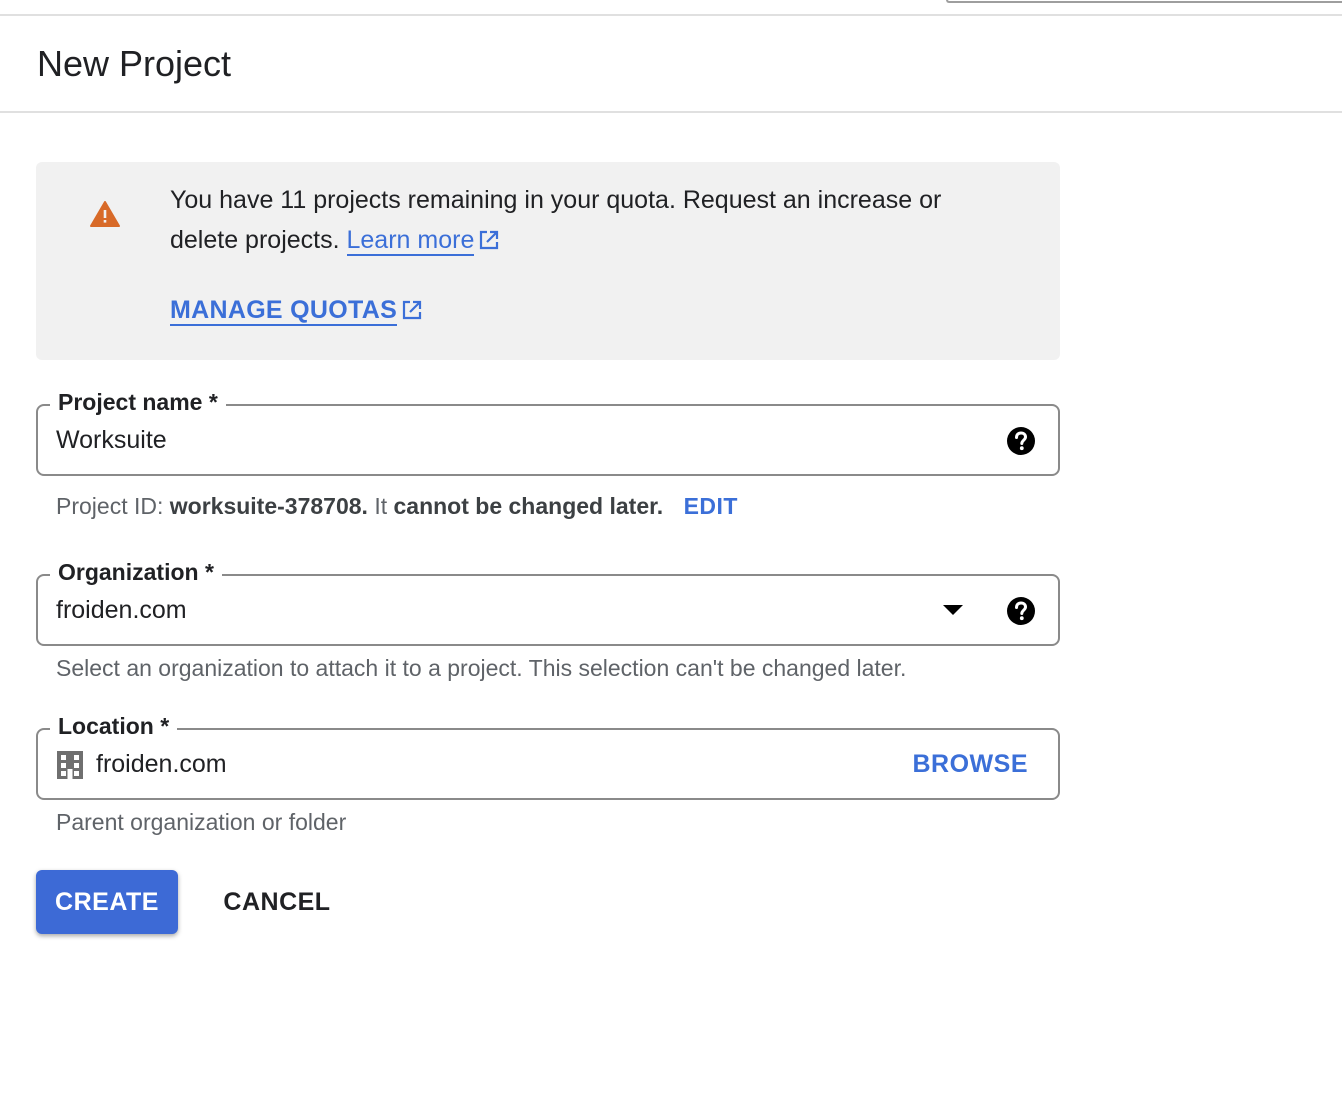 The width and height of the screenshot is (1342, 1112). Describe the element at coordinates (548, 600) in the screenshot. I see `organization-select: Organization * froiden.com` at that location.